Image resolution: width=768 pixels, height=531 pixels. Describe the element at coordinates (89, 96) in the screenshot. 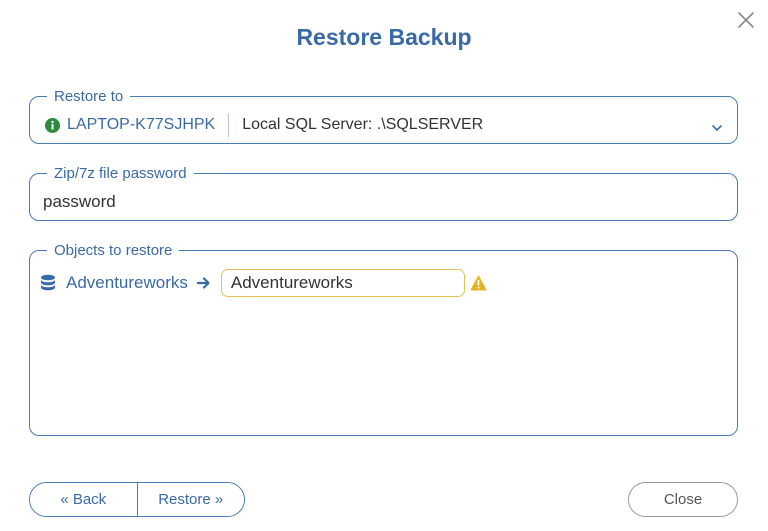

I see `restore-to-legend: Restore to` at that location.